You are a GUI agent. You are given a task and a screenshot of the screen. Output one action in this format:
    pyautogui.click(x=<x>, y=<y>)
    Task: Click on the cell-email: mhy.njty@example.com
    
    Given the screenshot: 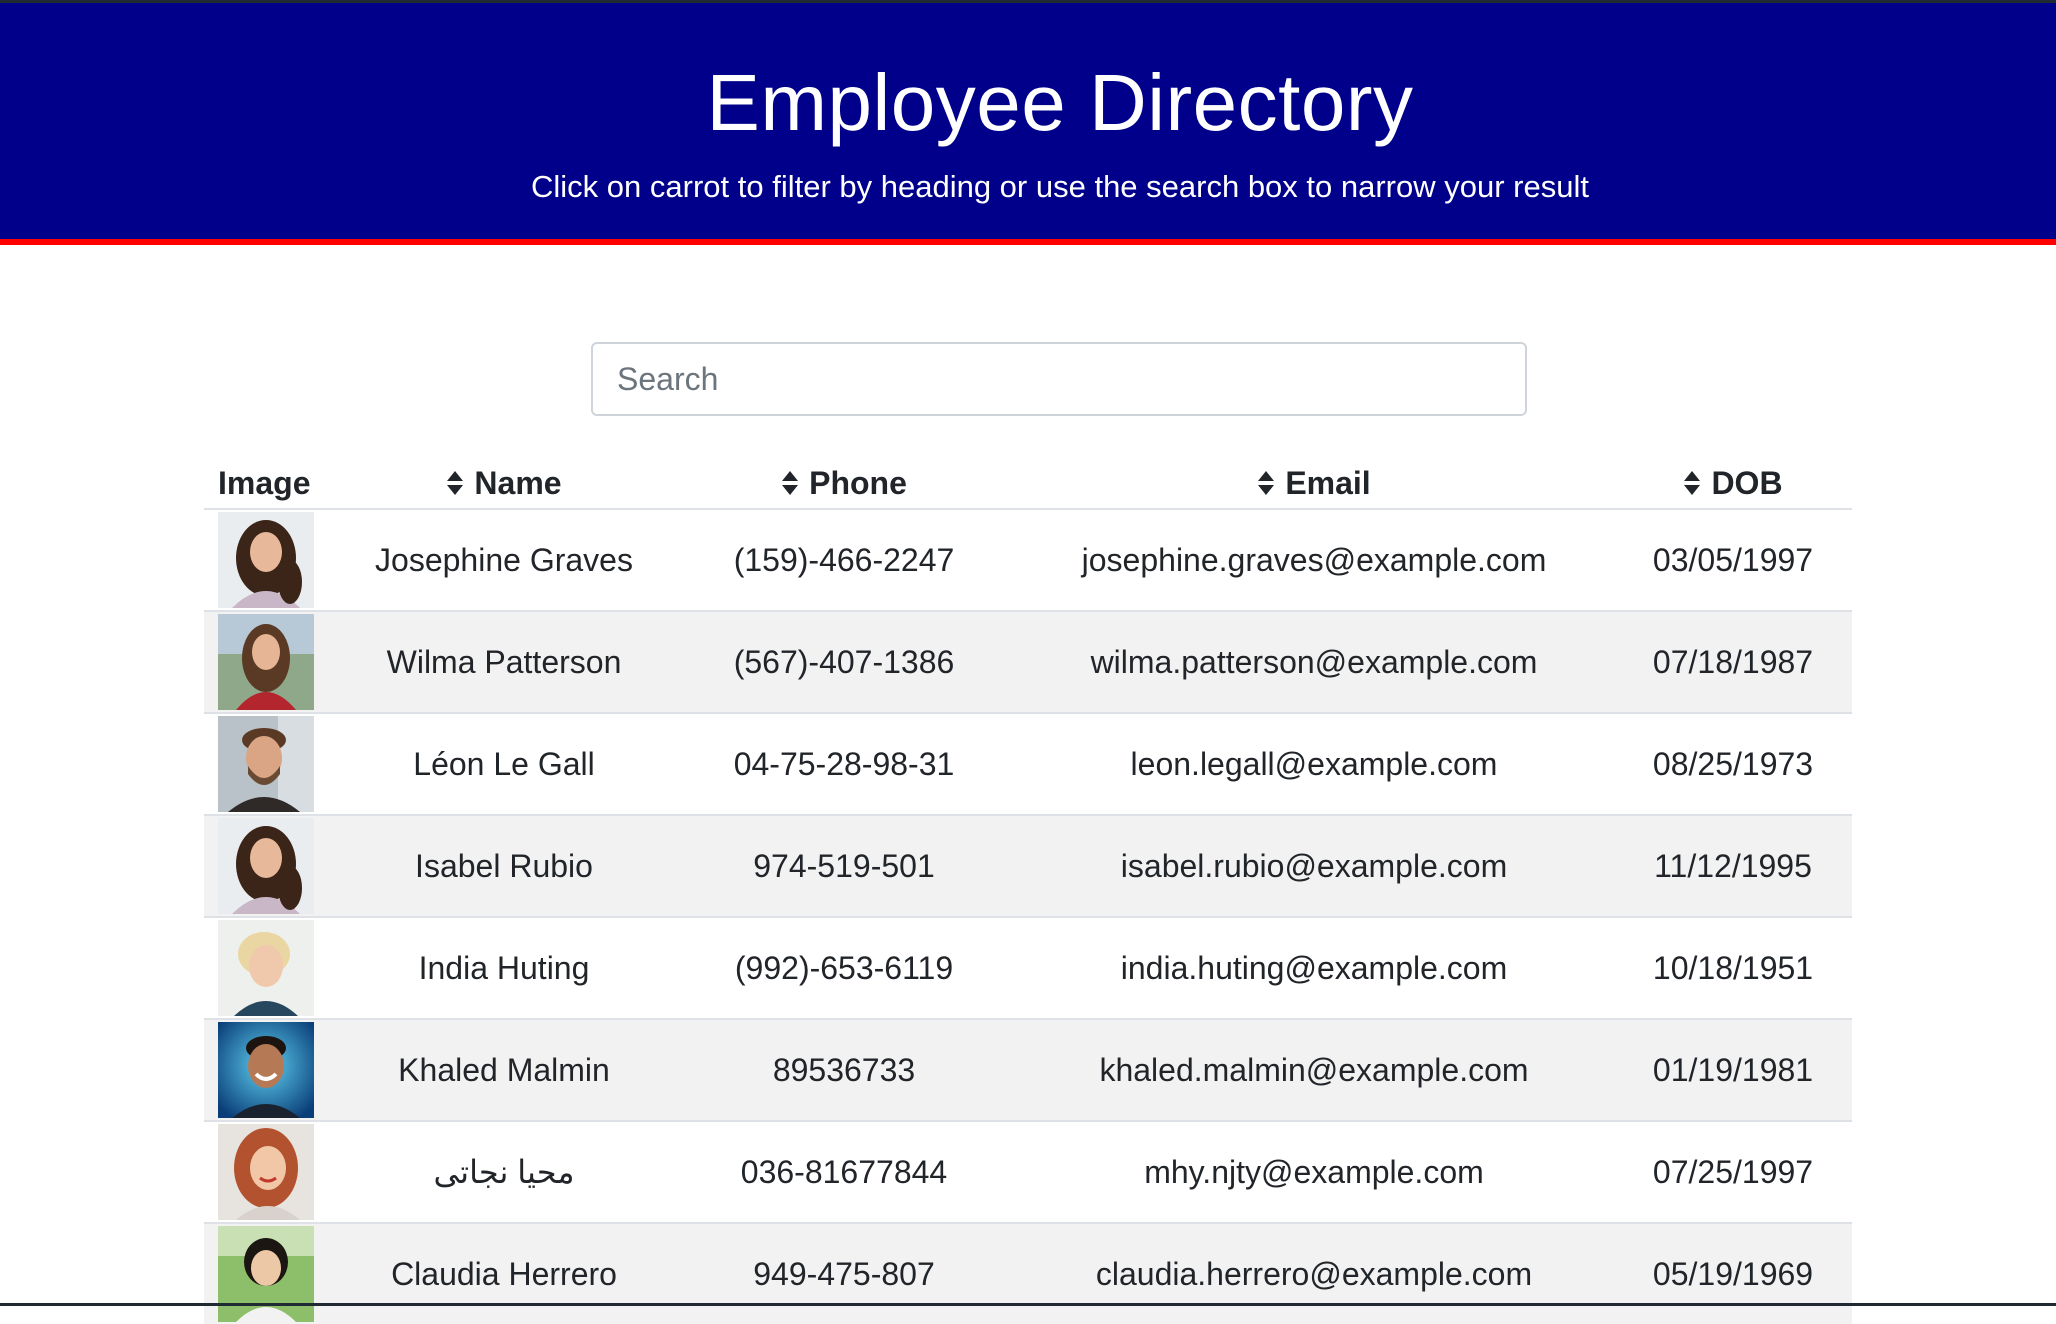 What is the action you would take?
    pyautogui.click(x=1314, y=1171)
    